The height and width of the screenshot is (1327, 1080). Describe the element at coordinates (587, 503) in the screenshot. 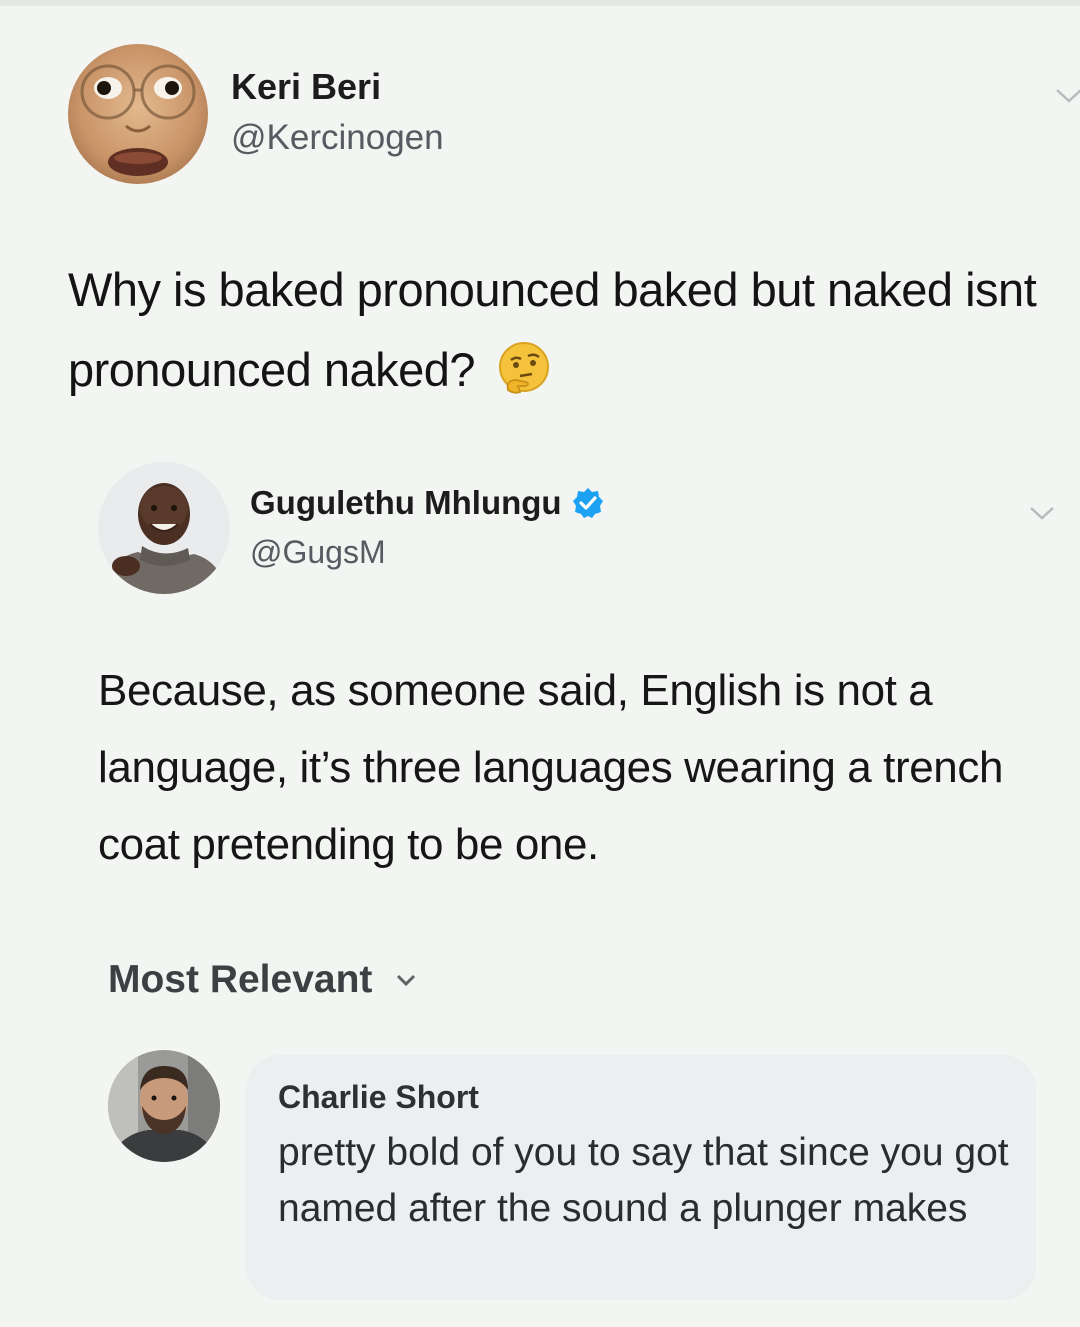

I see `verified-badge-icon` at that location.